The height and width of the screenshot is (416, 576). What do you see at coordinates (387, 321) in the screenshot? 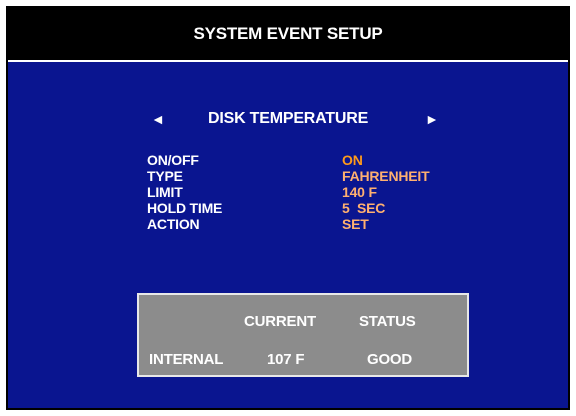
I see `status-column-header: STATUS` at bounding box center [387, 321].